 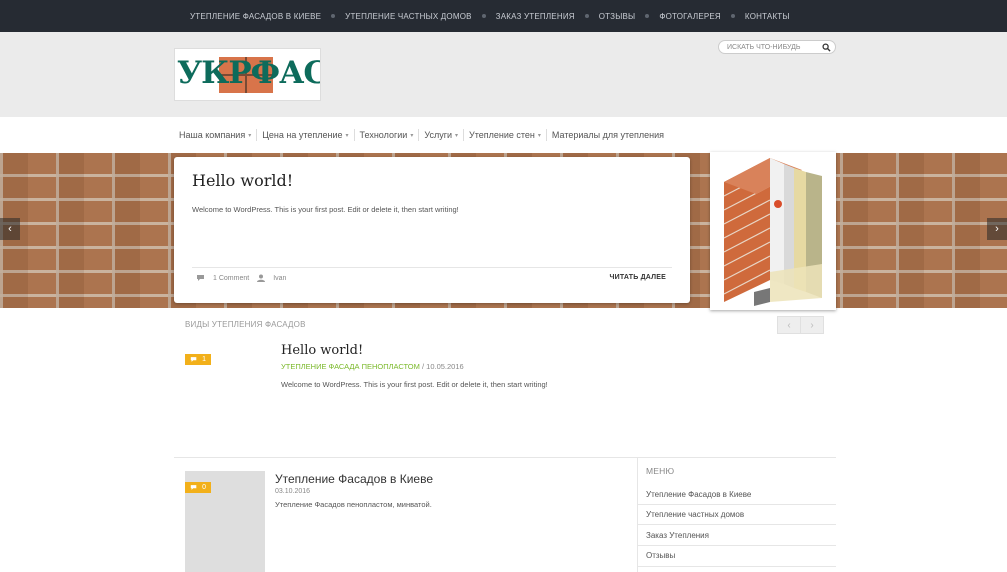 I want to click on post-title: Hello world!, so click(x=322, y=350).